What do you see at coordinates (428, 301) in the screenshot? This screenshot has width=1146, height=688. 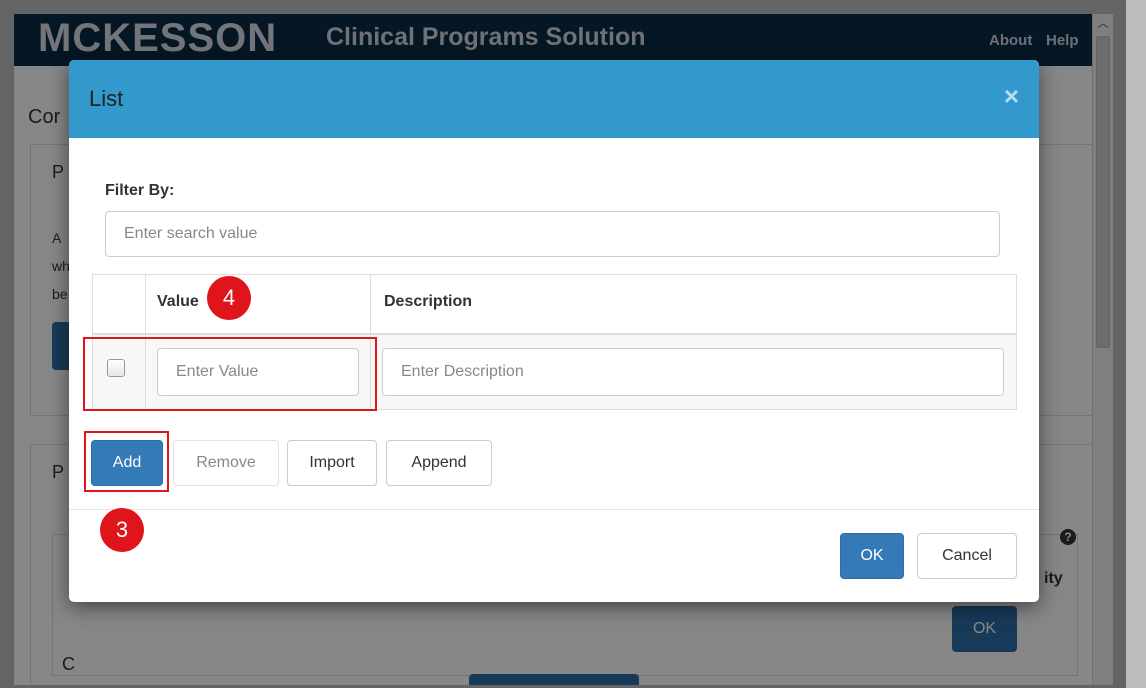 I see `description-column-header: Description` at bounding box center [428, 301].